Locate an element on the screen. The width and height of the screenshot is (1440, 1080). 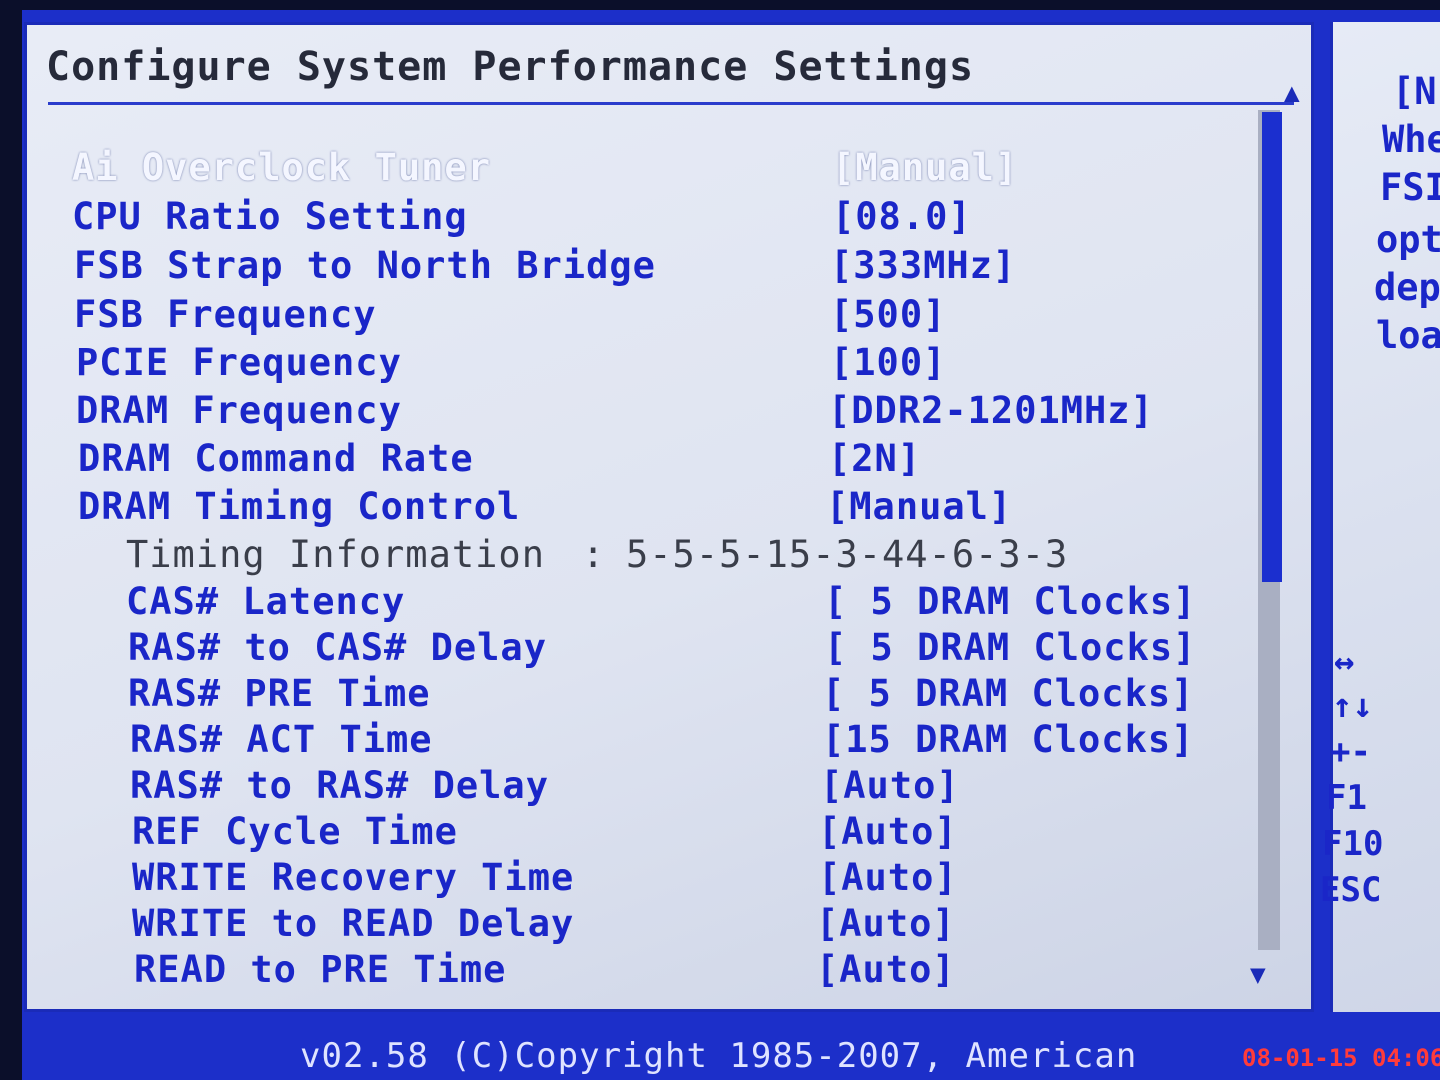
setting-label: REF Cycle Time is located at coordinates (295, 831).